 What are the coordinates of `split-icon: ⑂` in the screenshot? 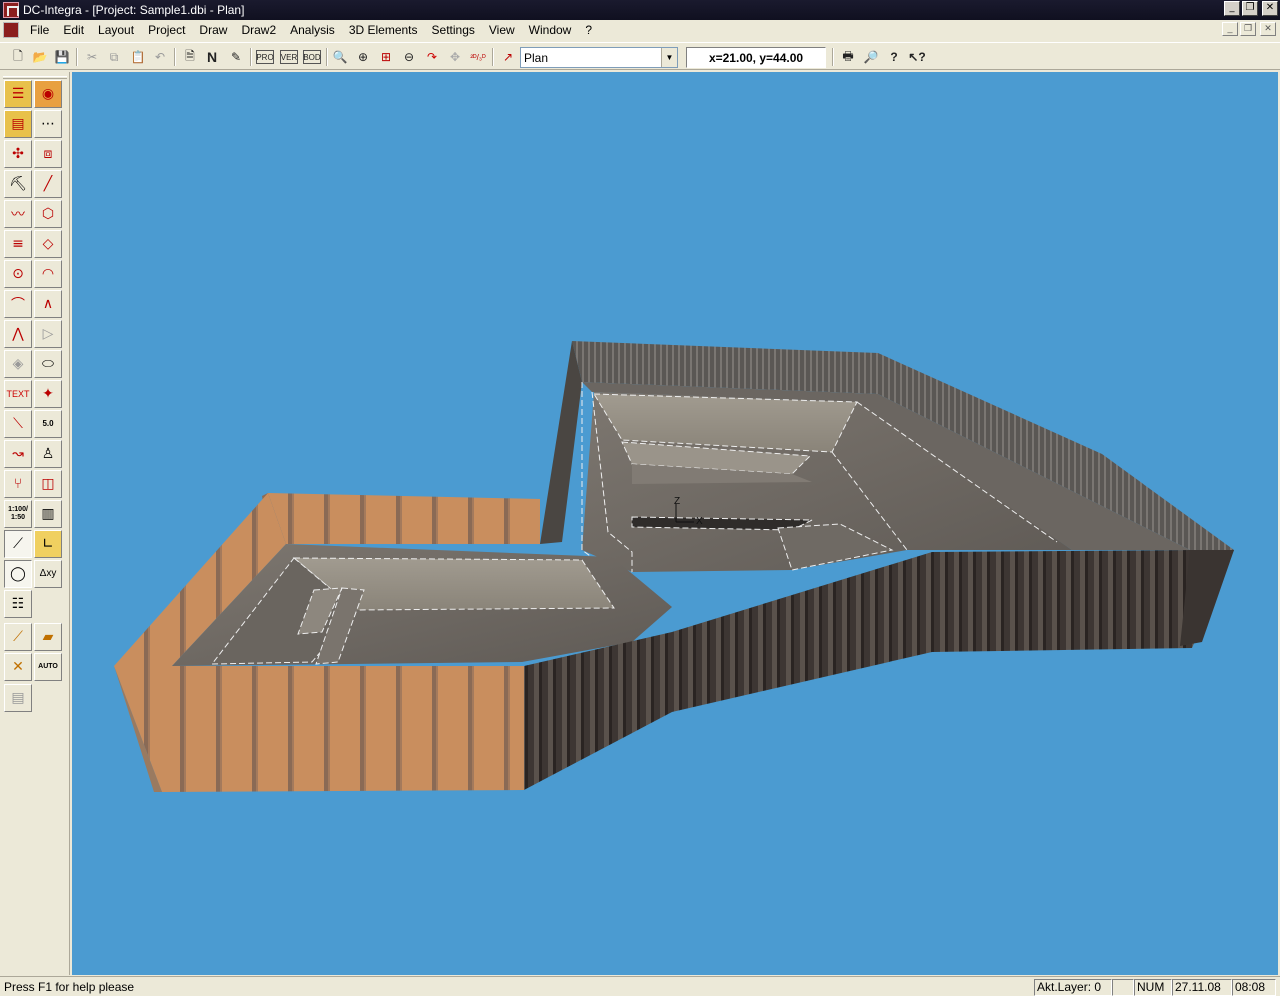 It's located at (18, 484).